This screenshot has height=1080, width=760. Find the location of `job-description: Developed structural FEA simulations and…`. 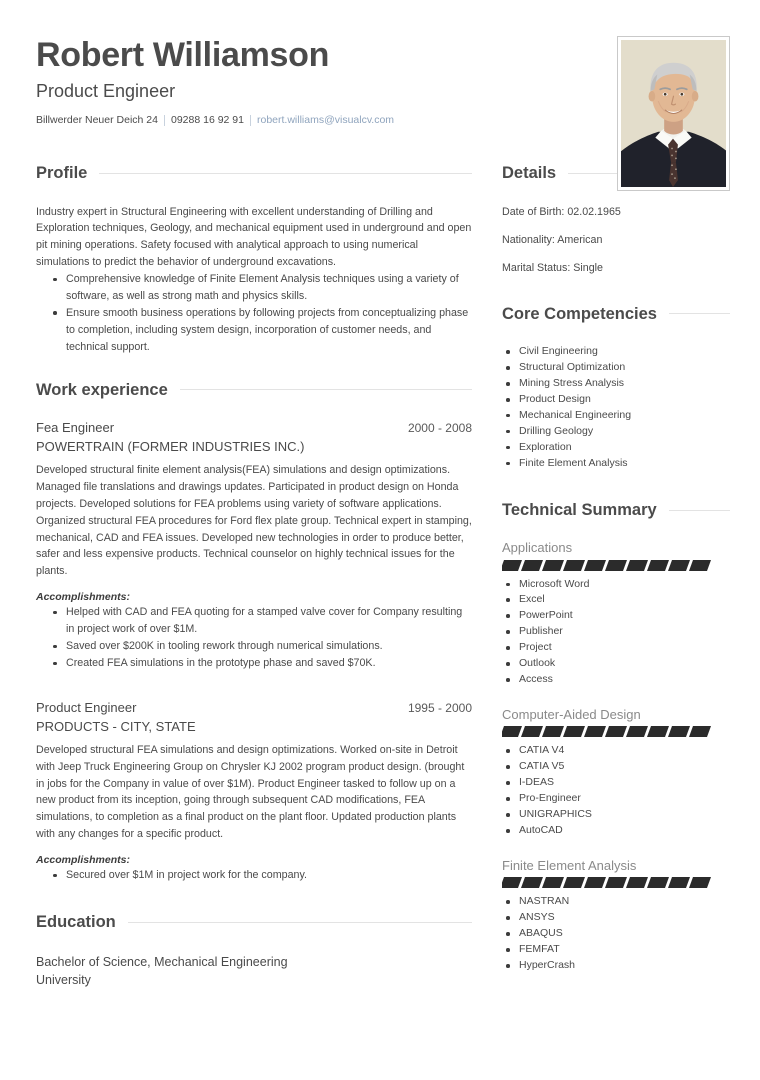

job-description: Developed structural FEA simulations and… is located at coordinates (250, 792).